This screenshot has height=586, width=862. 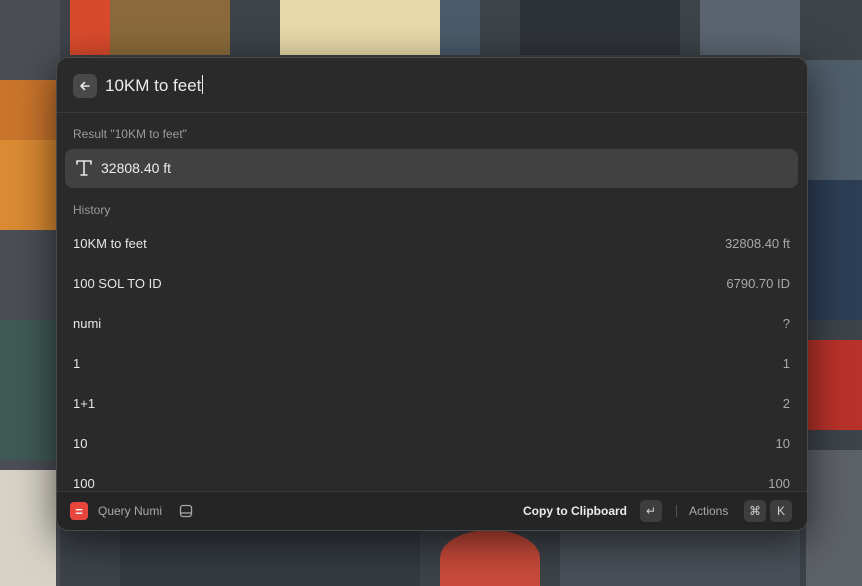 What do you see at coordinates (786, 323) in the screenshot?
I see `history-result: ?` at bounding box center [786, 323].